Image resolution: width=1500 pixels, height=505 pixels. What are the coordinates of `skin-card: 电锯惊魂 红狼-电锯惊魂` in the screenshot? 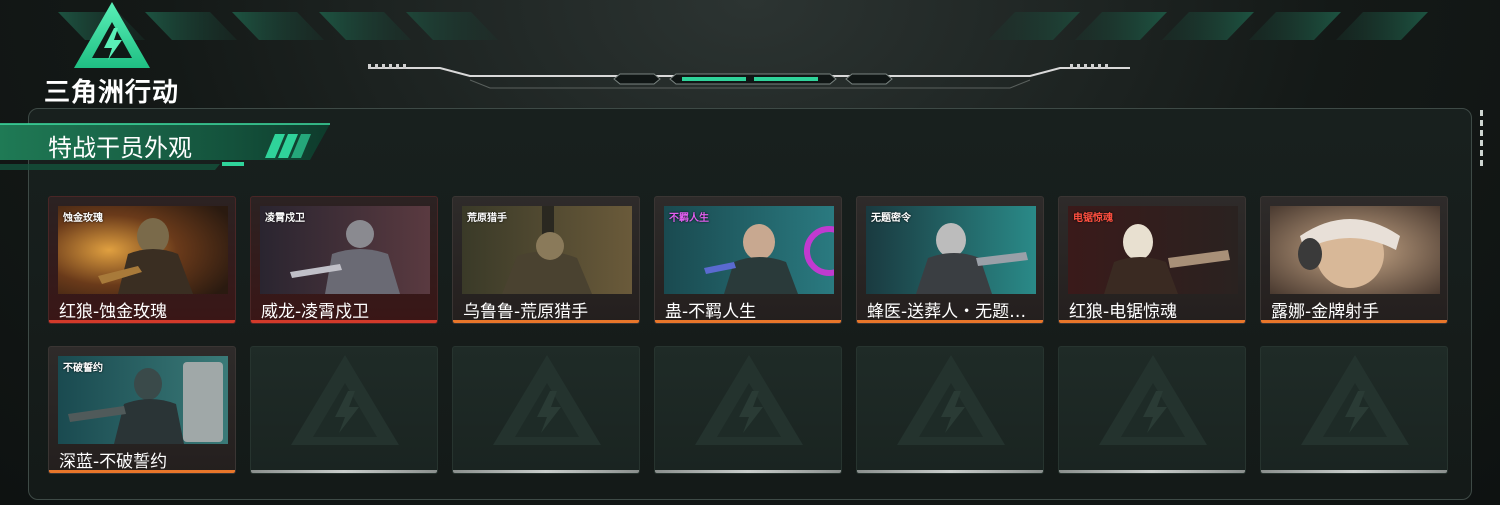 It's located at (1152, 260).